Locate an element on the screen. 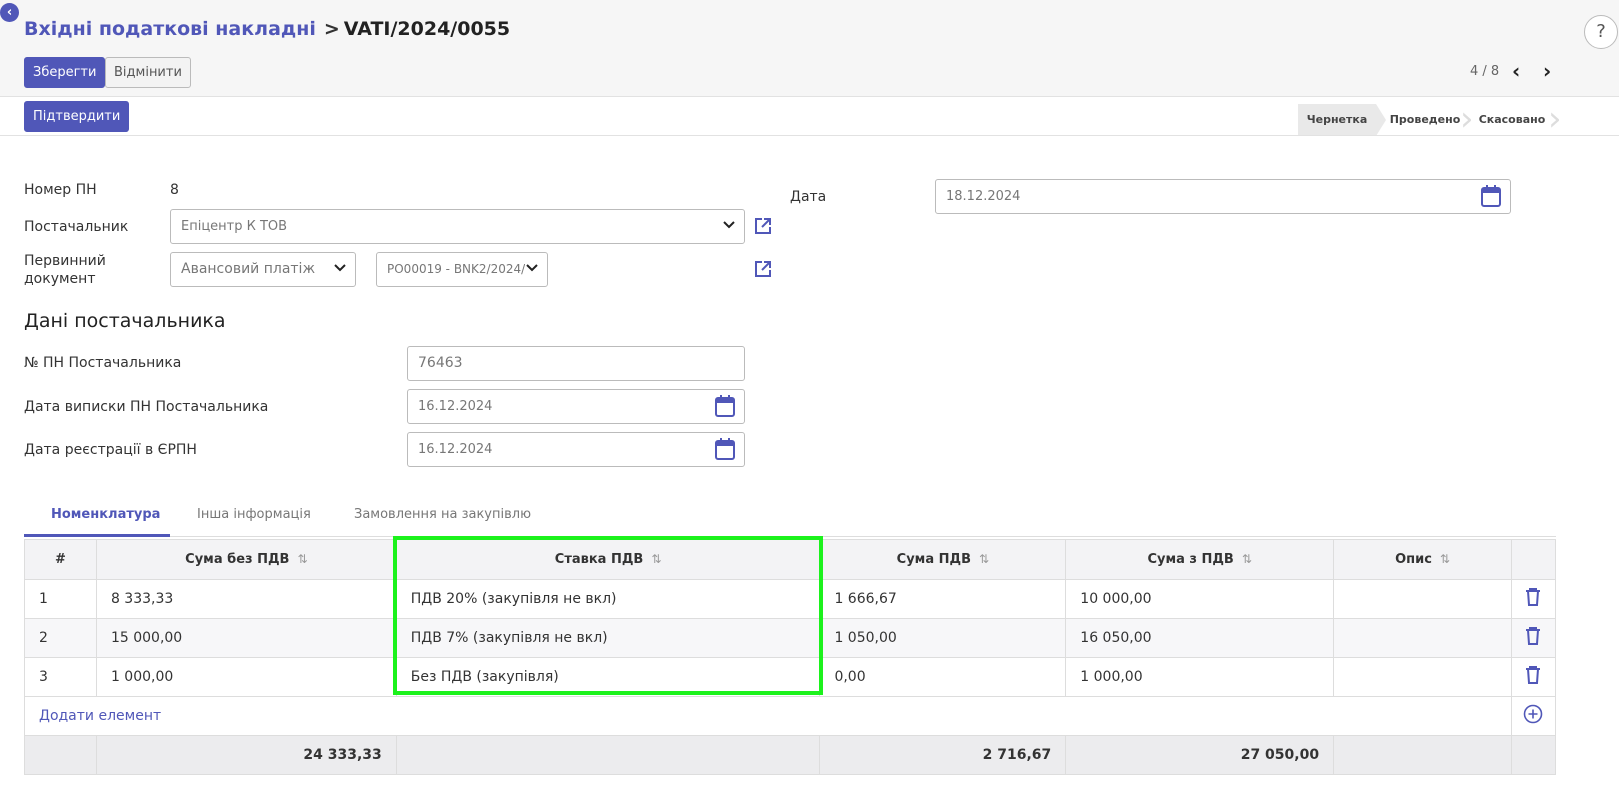 This screenshot has width=1619, height=805. column-header-label: Опис is located at coordinates (1413, 559).